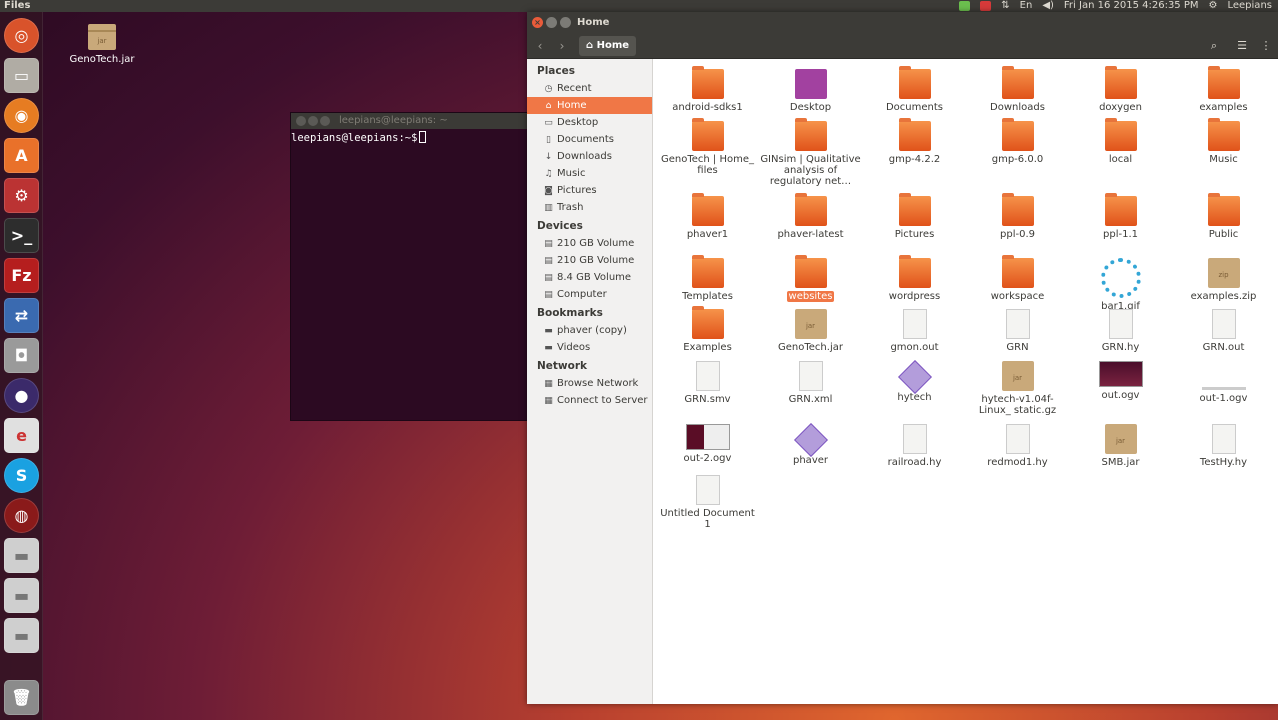 This screenshot has width=1278, height=720. I want to click on file-item: Untitled Document 1, so click(707, 502).